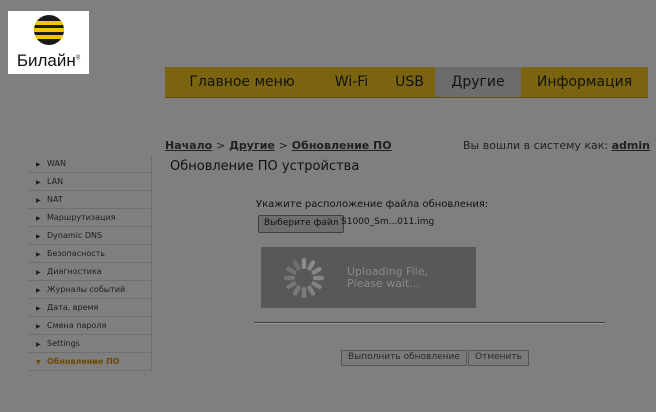  Describe the element at coordinates (48, 60) in the screenshot. I see `brand-name: Билайн®` at that location.